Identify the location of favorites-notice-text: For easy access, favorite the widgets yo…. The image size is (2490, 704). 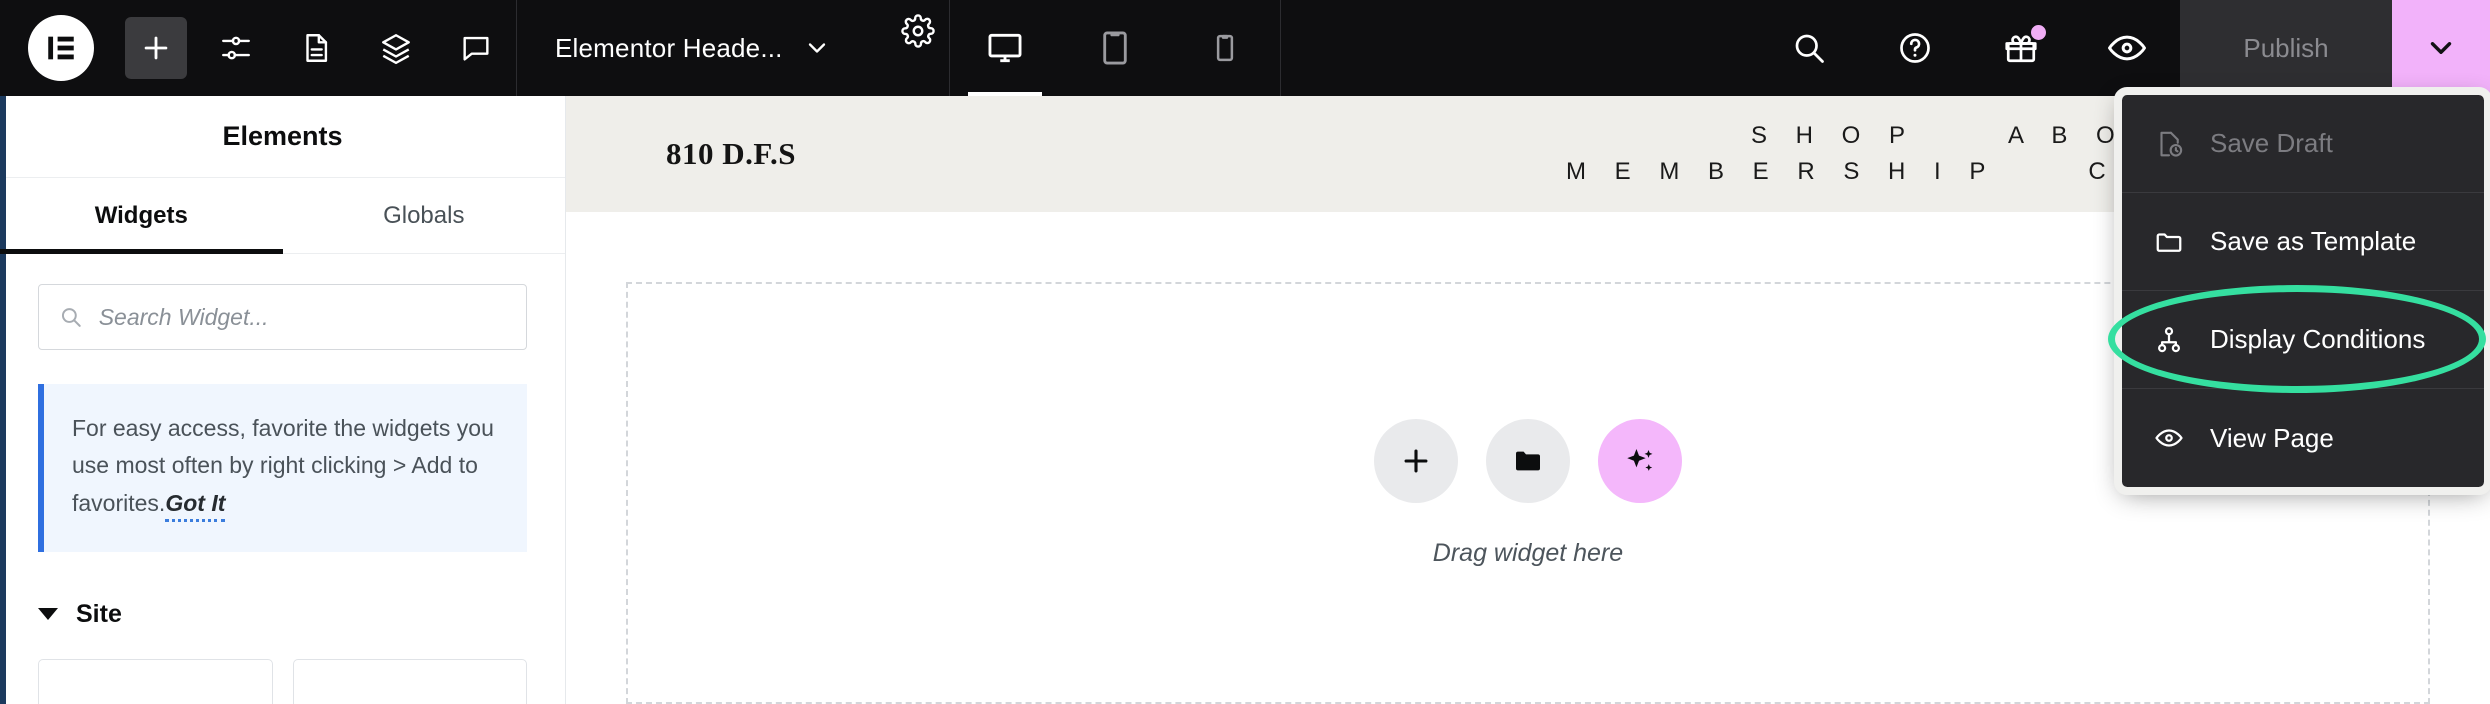
(285, 466).